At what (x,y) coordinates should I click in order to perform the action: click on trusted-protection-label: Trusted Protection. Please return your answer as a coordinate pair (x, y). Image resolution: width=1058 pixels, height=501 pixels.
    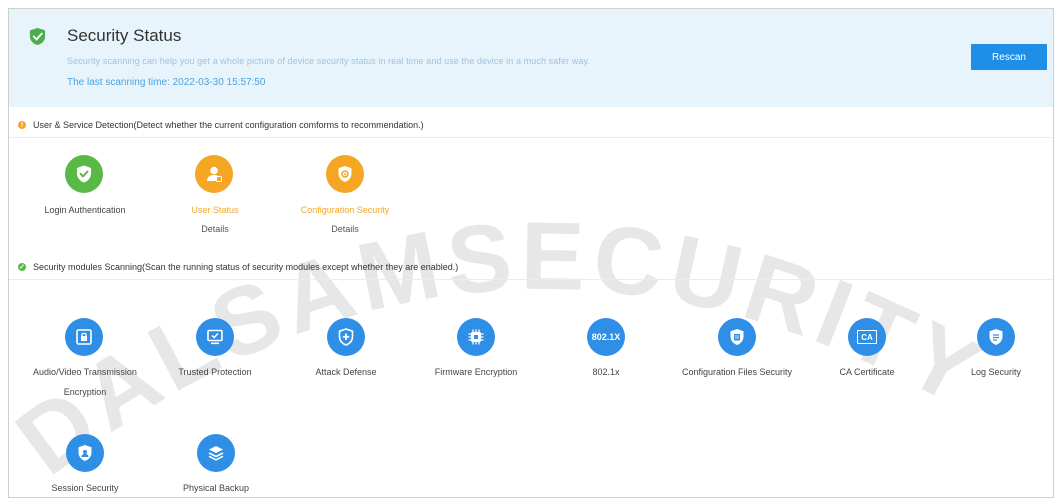
    Looking at the image, I should click on (215, 372).